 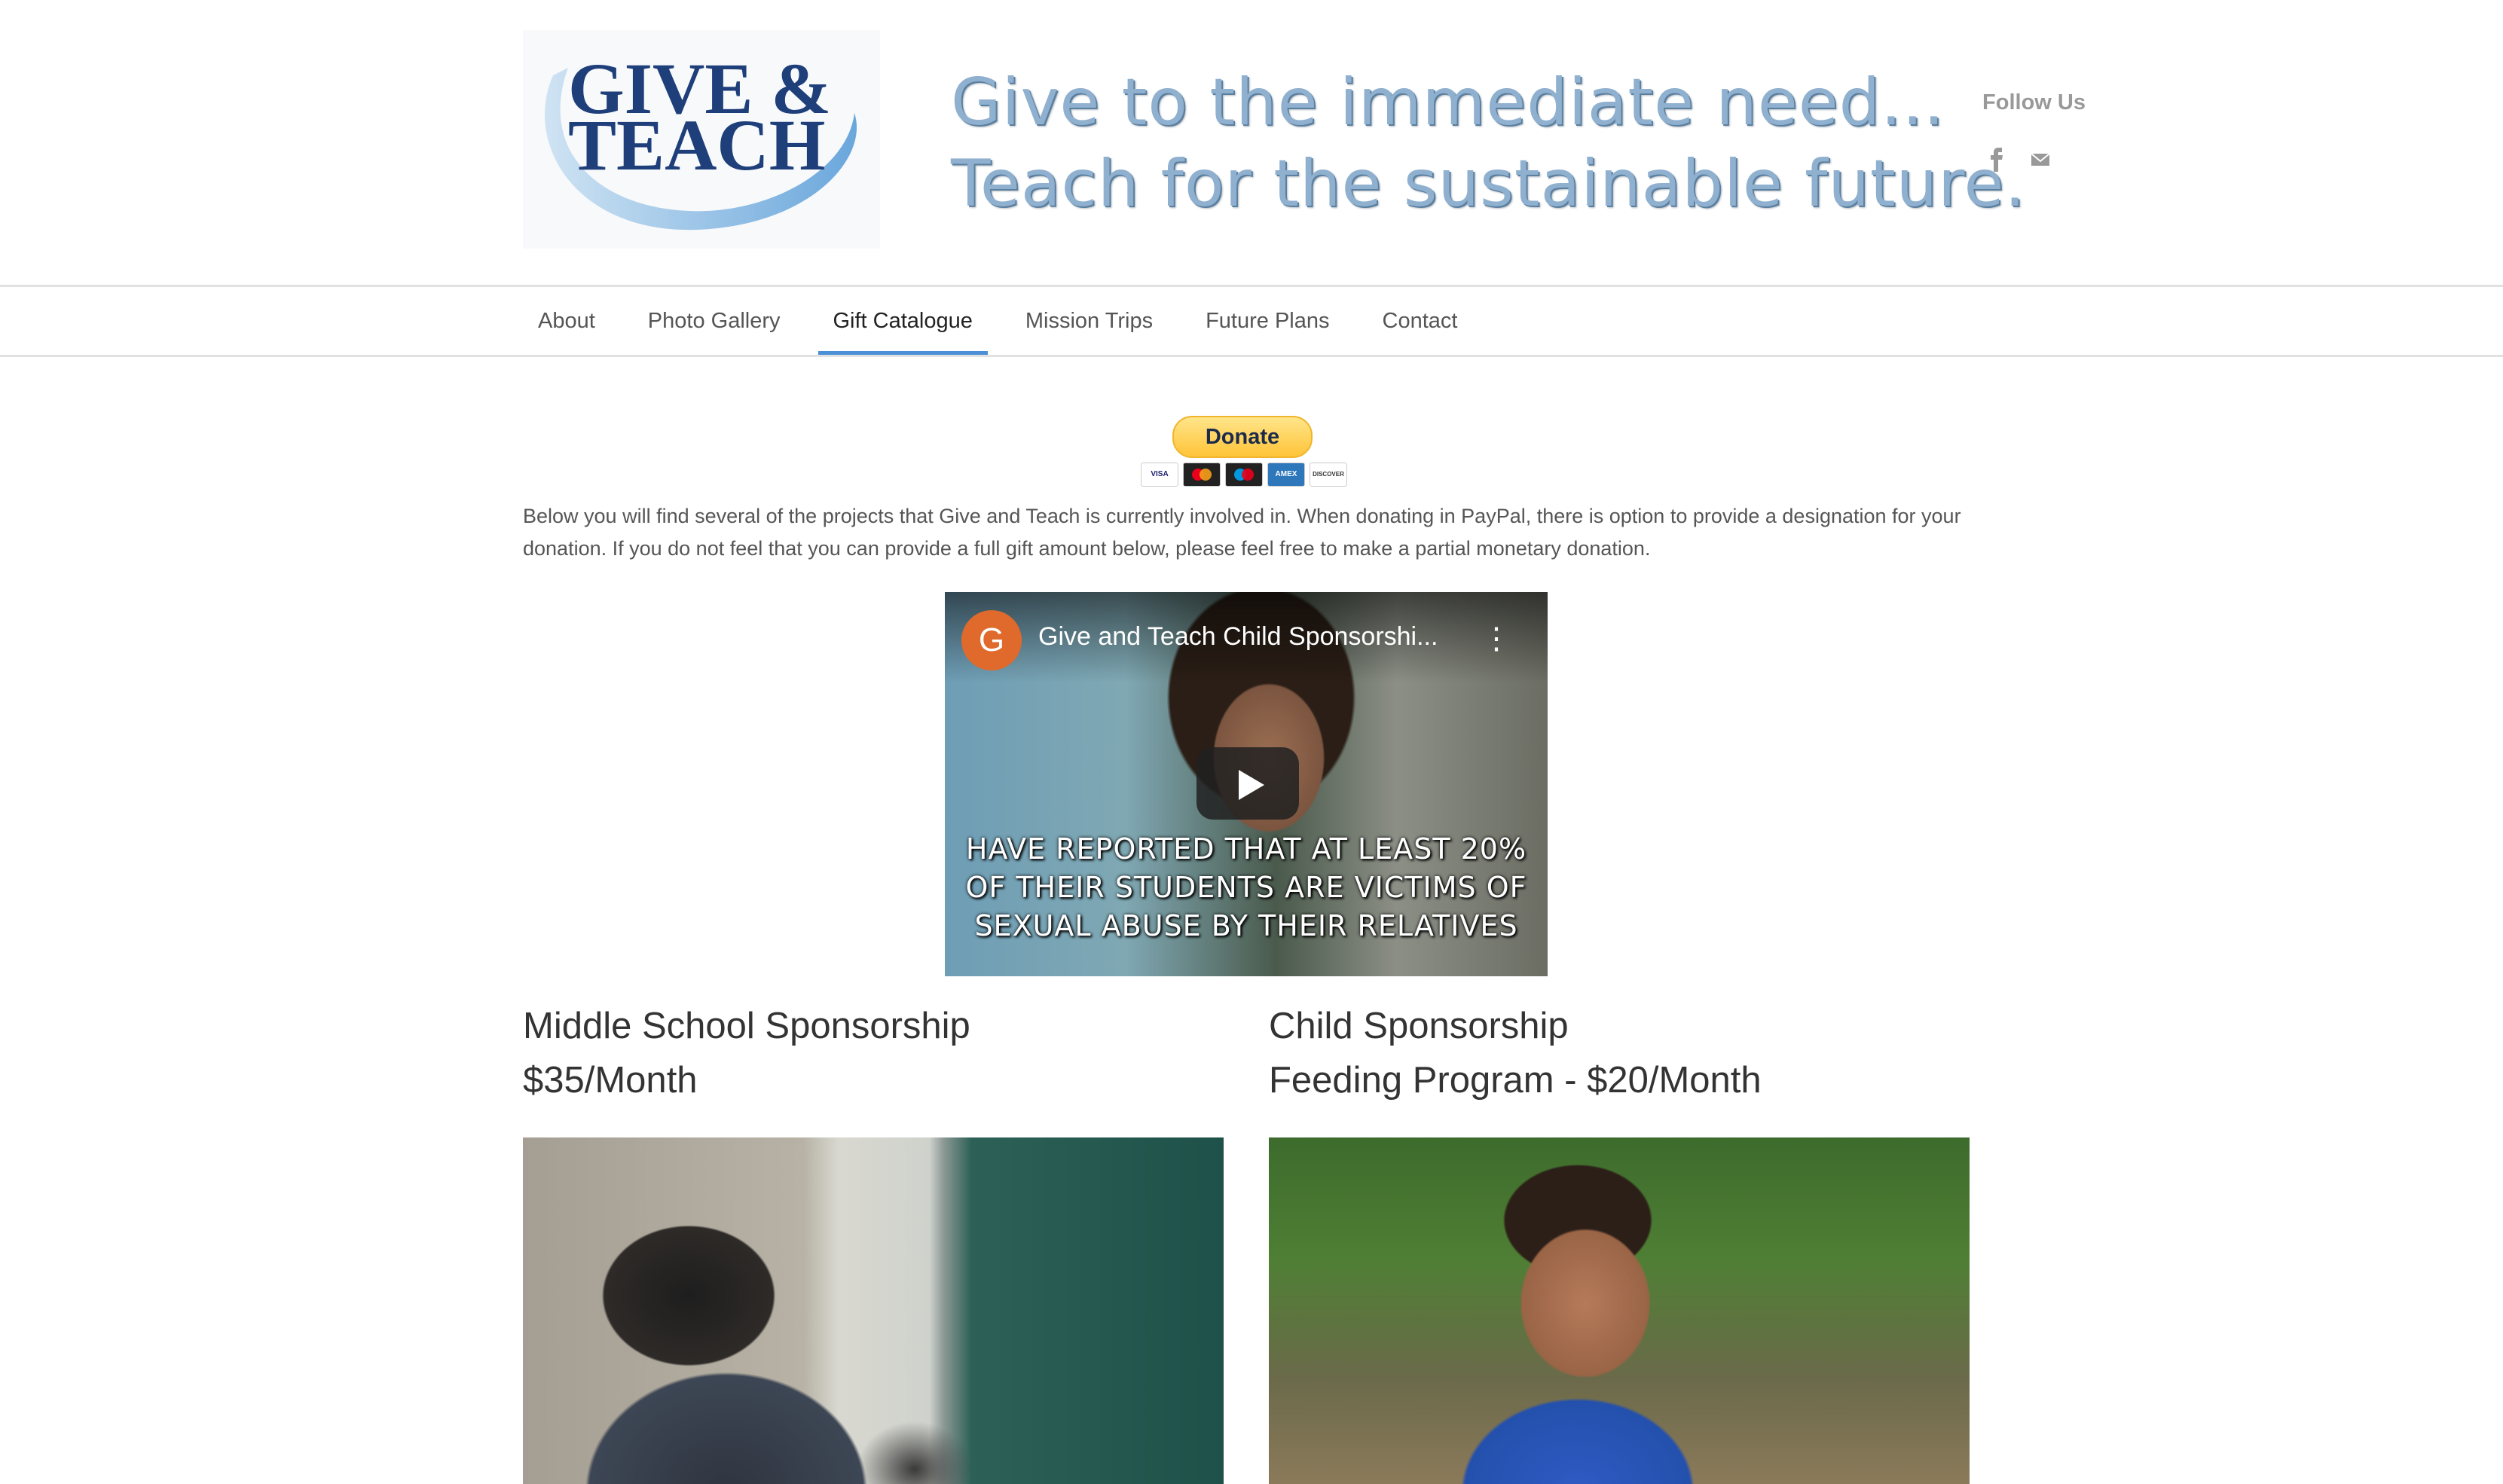 I want to click on more-vert-icon: ⋮, so click(x=1496, y=641).